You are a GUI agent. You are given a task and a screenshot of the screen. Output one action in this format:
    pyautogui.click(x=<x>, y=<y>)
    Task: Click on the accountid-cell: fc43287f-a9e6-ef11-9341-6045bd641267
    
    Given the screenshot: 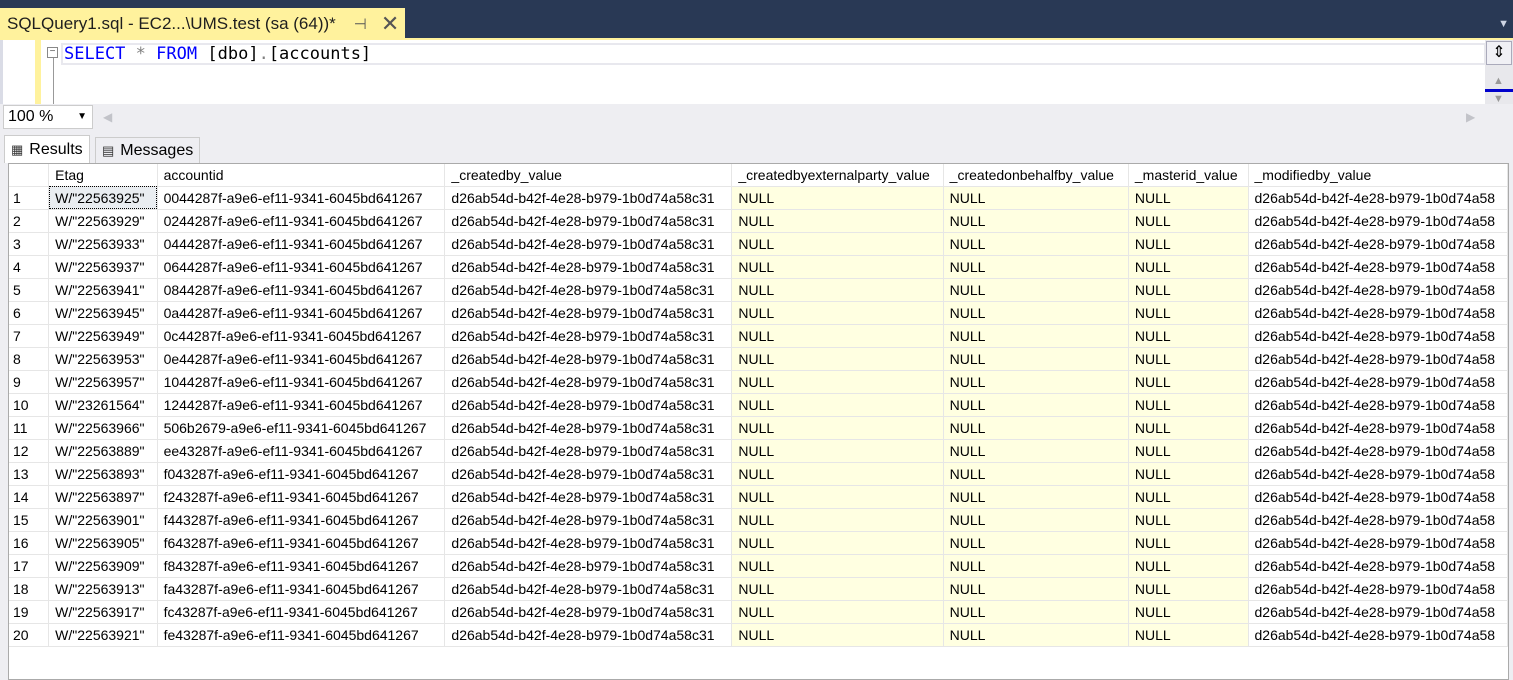 What is the action you would take?
    pyautogui.click(x=301, y=612)
    